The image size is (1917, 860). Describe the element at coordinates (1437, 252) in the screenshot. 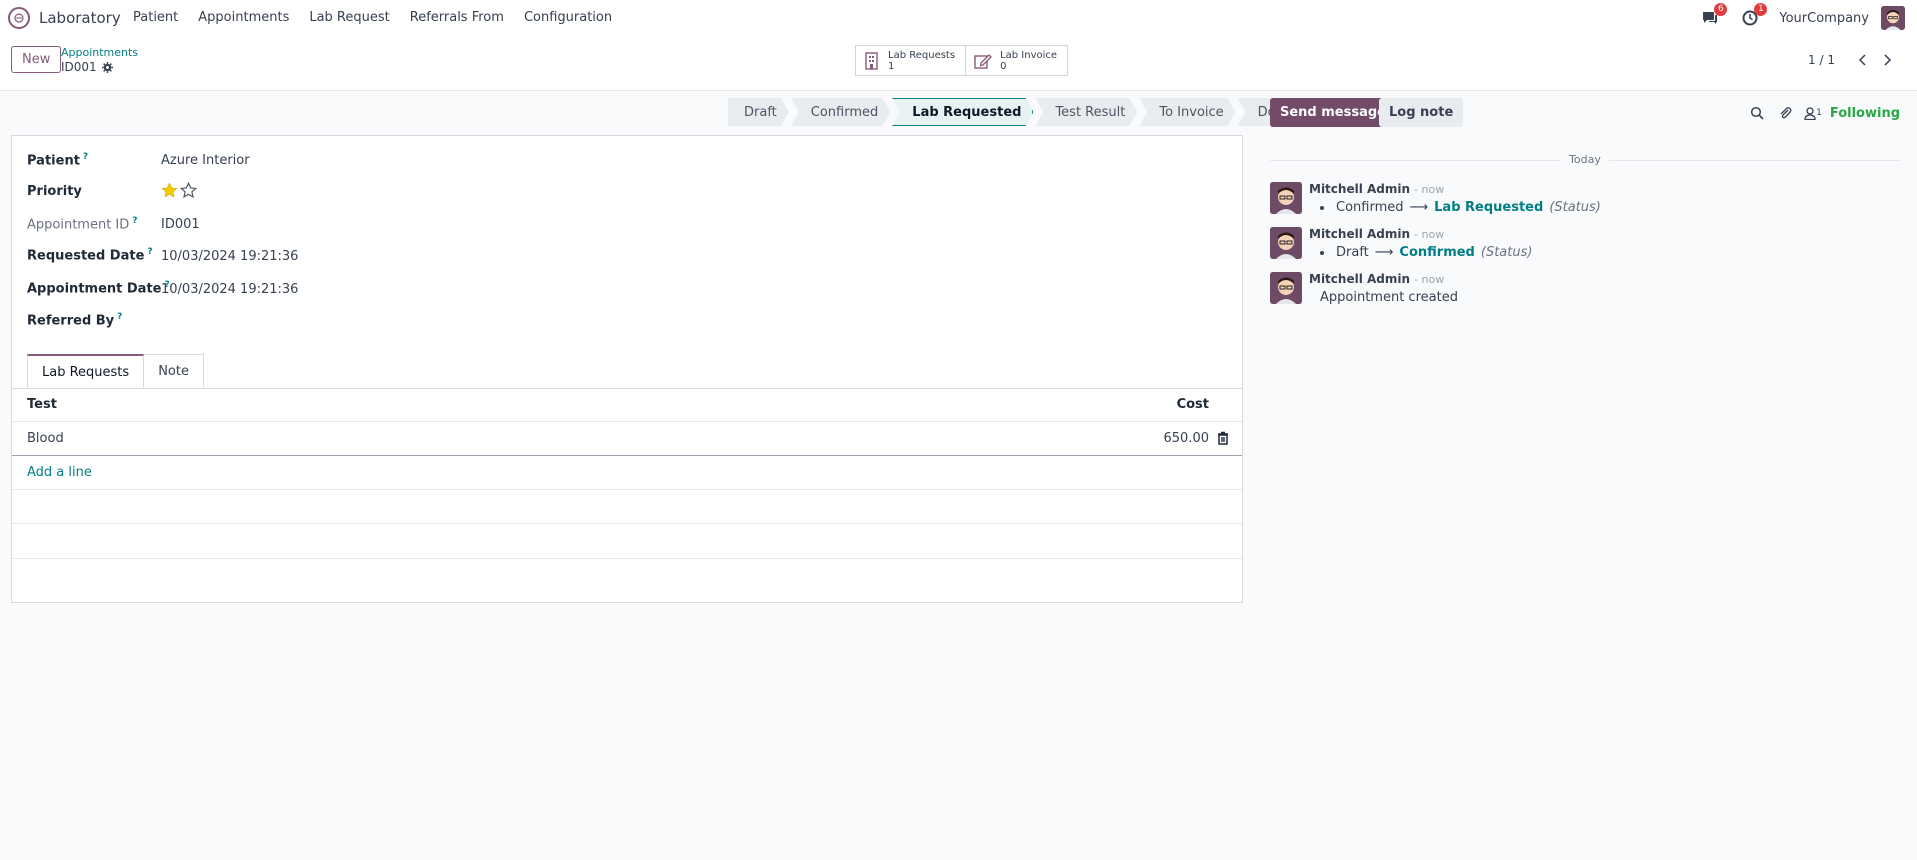

I see `new-value: Confirmed` at that location.